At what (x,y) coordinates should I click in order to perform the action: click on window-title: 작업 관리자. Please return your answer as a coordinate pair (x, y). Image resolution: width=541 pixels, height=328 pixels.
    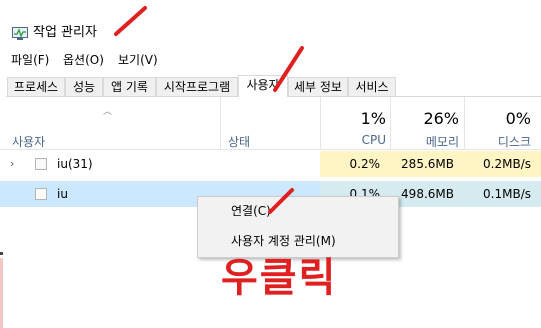
    Looking at the image, I should click on (65, 32).